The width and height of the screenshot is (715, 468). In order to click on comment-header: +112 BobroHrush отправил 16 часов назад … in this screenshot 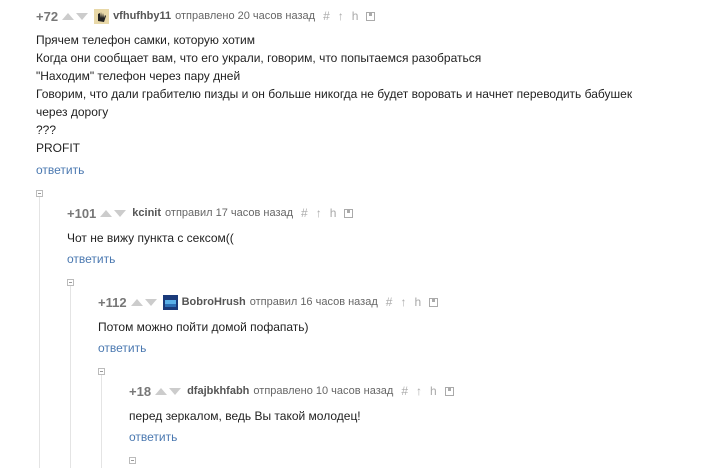, I will do `click(268, 302)`.